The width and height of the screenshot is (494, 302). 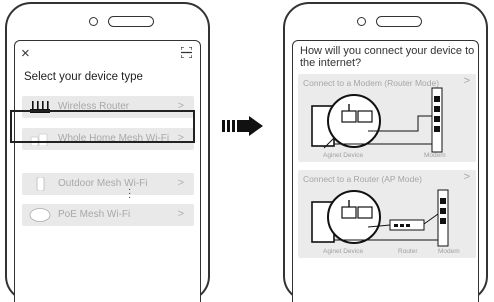 What do you see at coordinates (408, 251) in the screenshot?
I see `router-label: Router` at bounding box center [408, 251].